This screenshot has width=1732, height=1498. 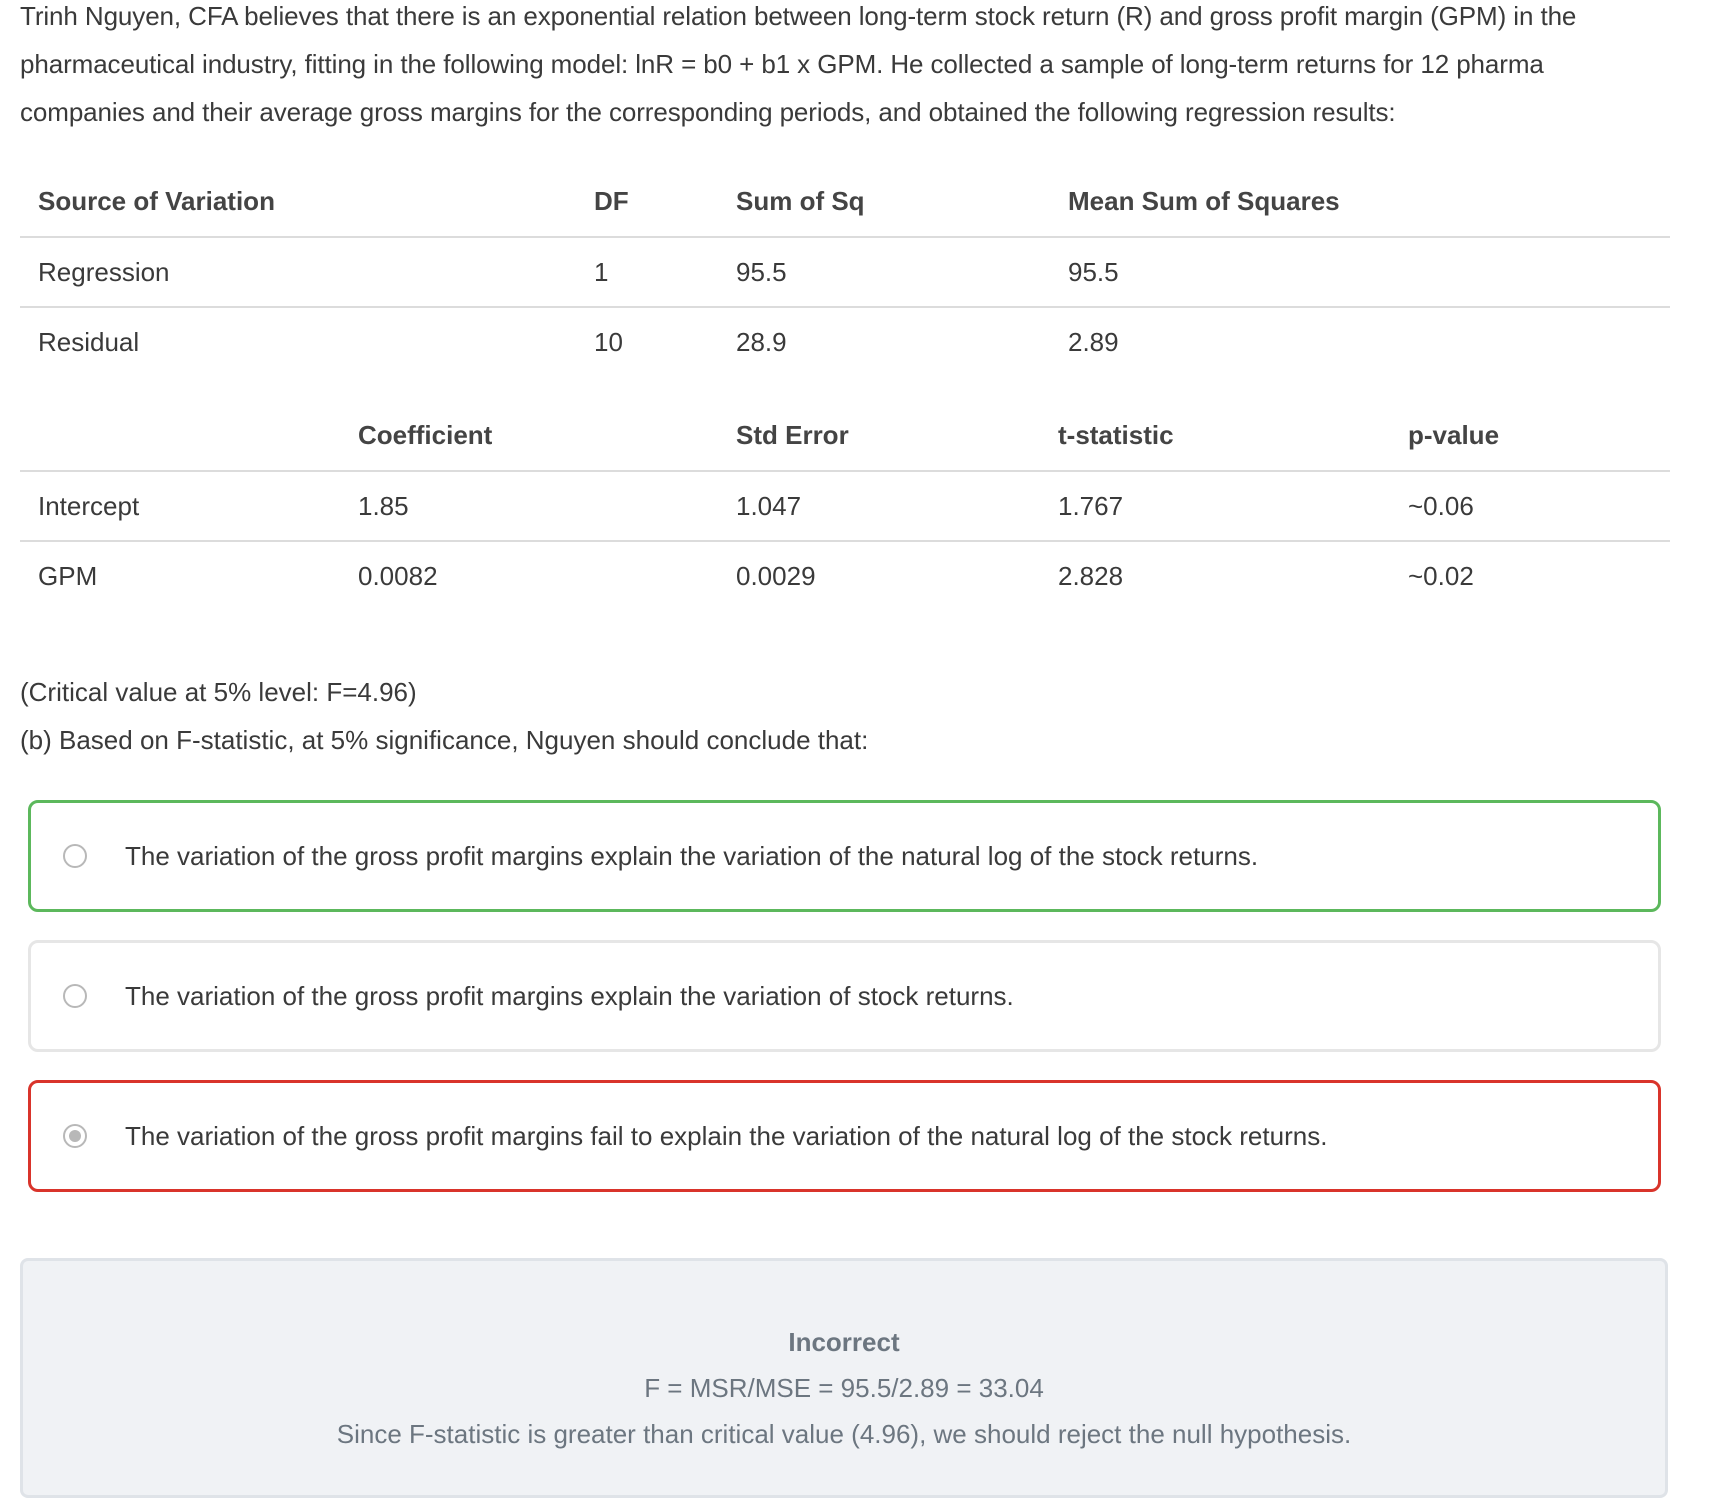 What do you see at coordinates (180, 575) in the screenshot?
I see `table-cell: GPM` at bounding box center [180, 575].